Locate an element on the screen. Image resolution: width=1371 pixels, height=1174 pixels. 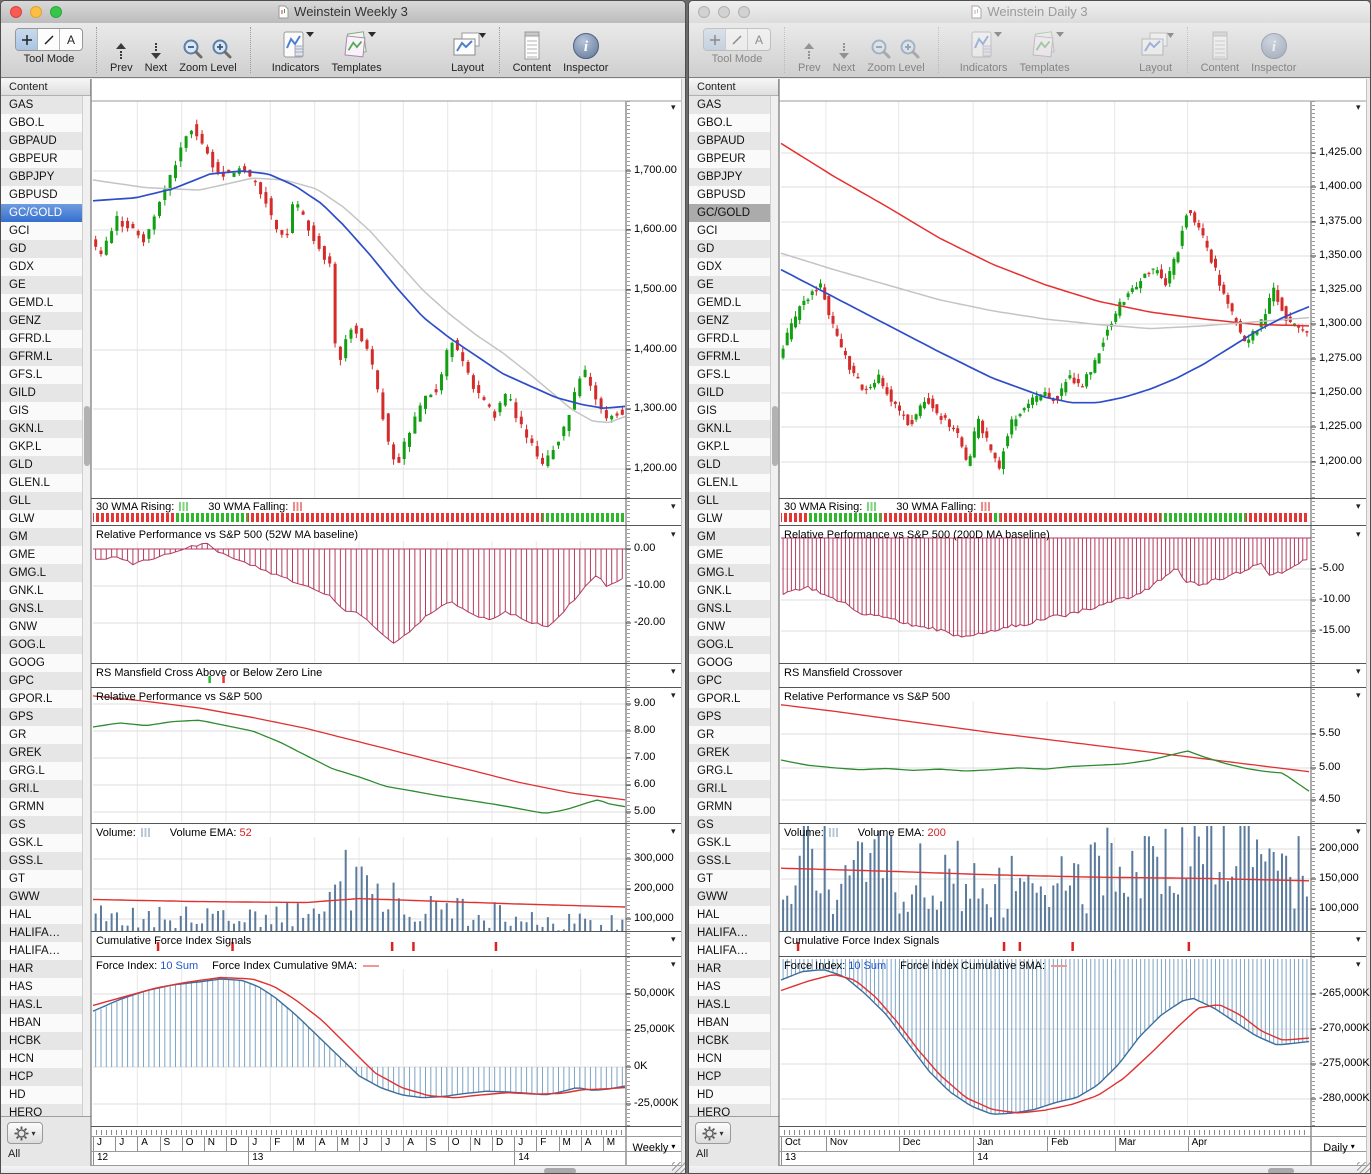
axis-tick-label: 1,300.00 is located at coordinates (1340, 323).